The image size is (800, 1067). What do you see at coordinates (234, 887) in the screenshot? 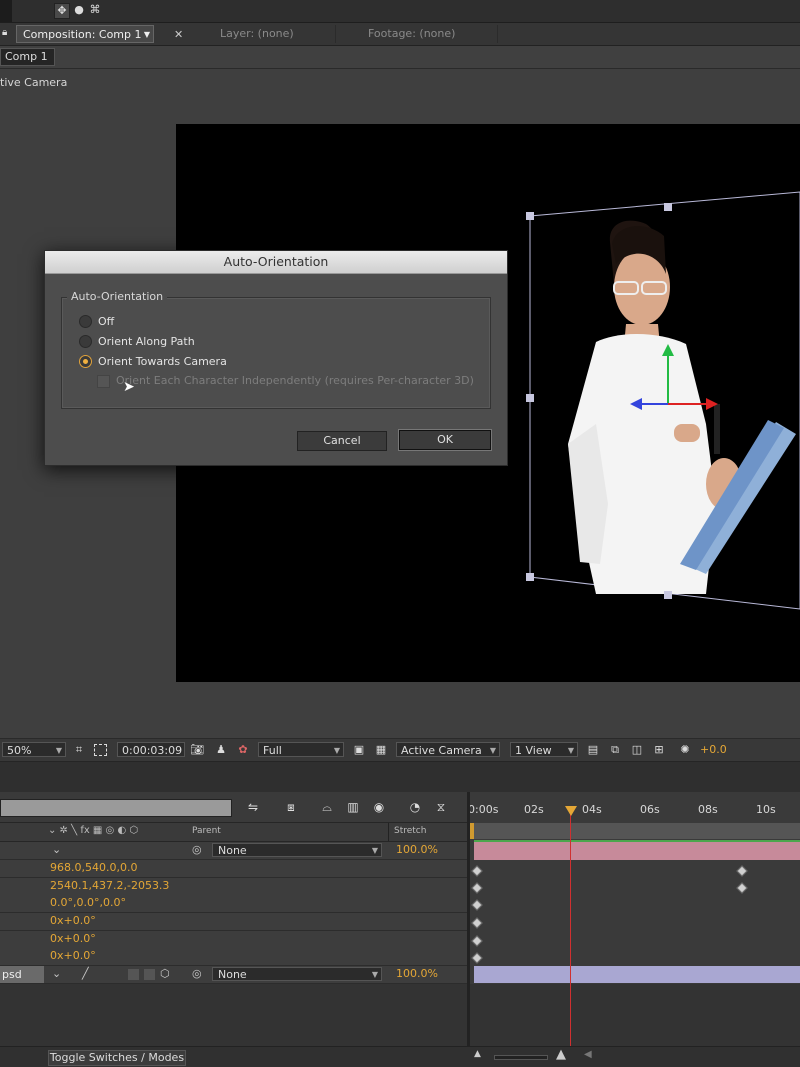
I see `table-row: 2540.1,437.2,-2053.3` at bounding box center [234, 887].